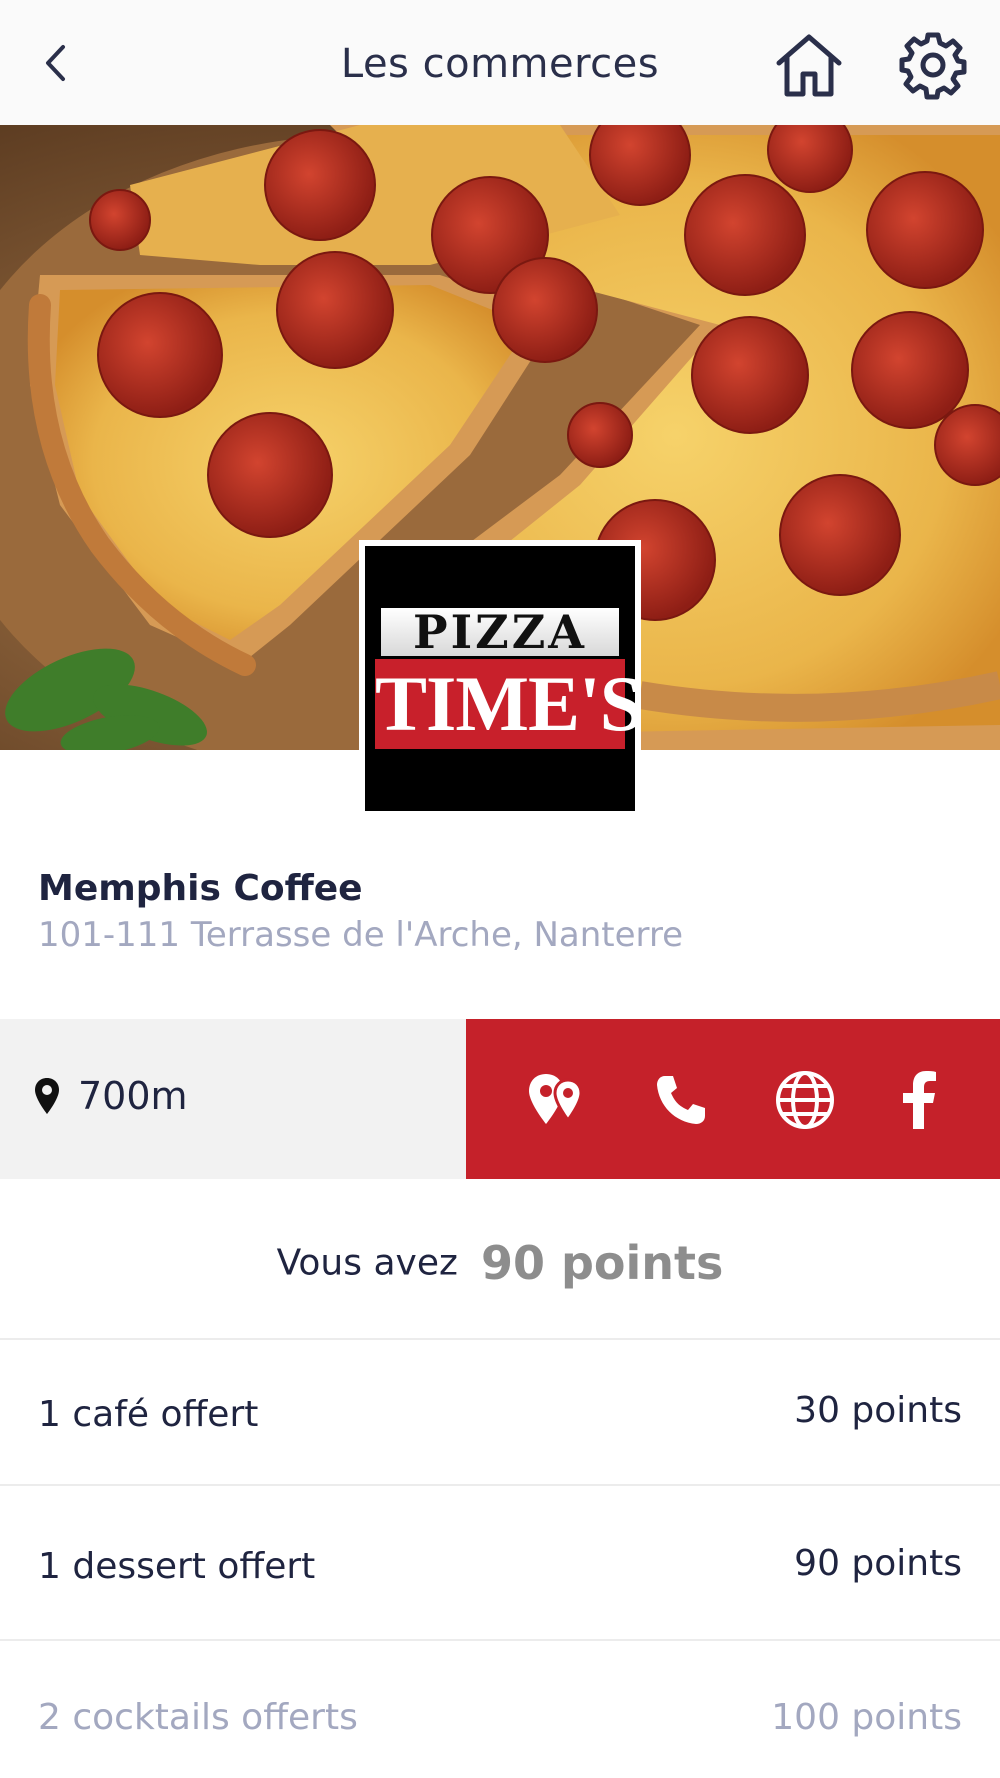  Describe the element at coordinates (233, 1099) in the screenshot. I see `distance-box: 700m` at that location.